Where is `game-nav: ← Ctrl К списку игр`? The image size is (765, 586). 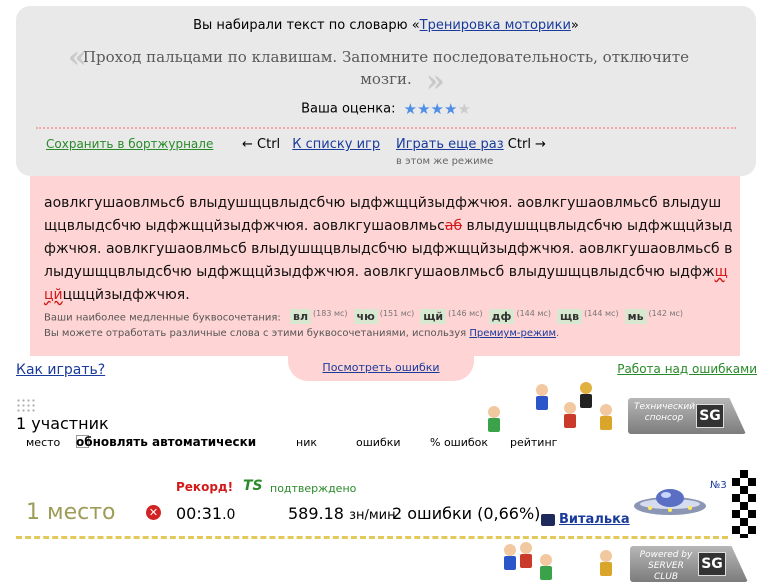 game-nav: ← Ctrl К списку игр is located at coordinates (315, 144).